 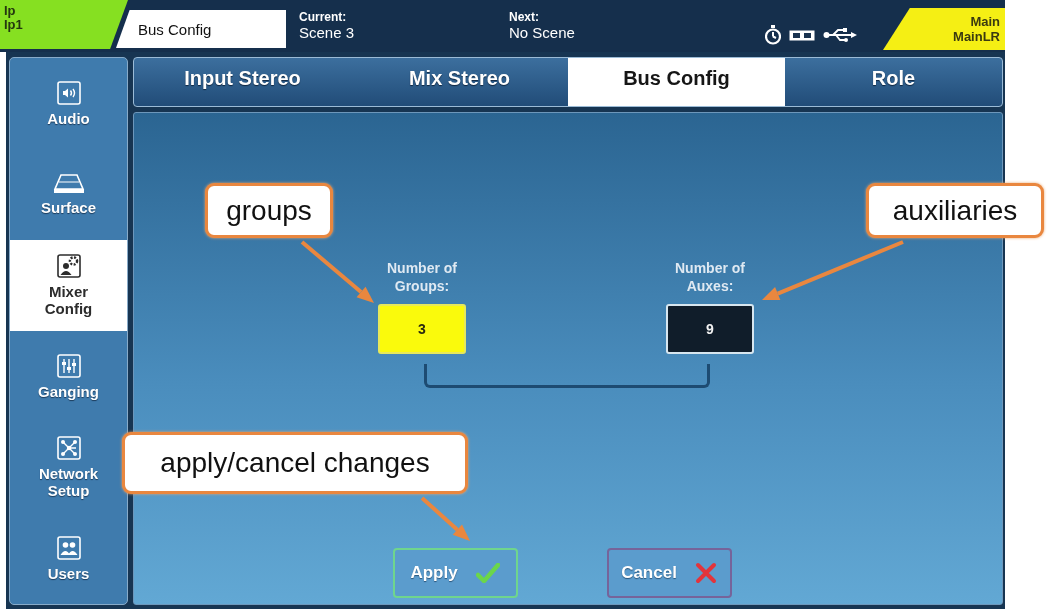 I want to click on person-gear-icon, so click(x=68, y=266).